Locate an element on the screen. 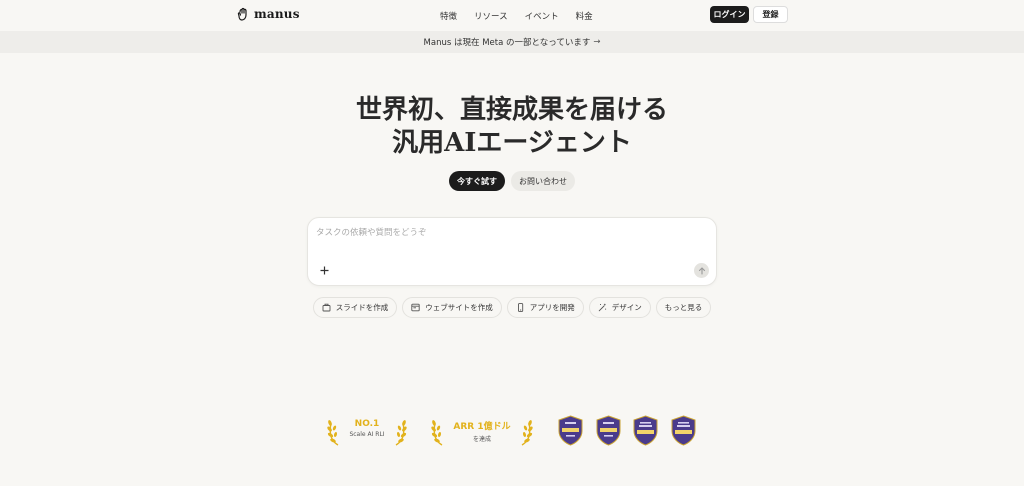  login-button: ログイン is located at coordinates (729, 14).